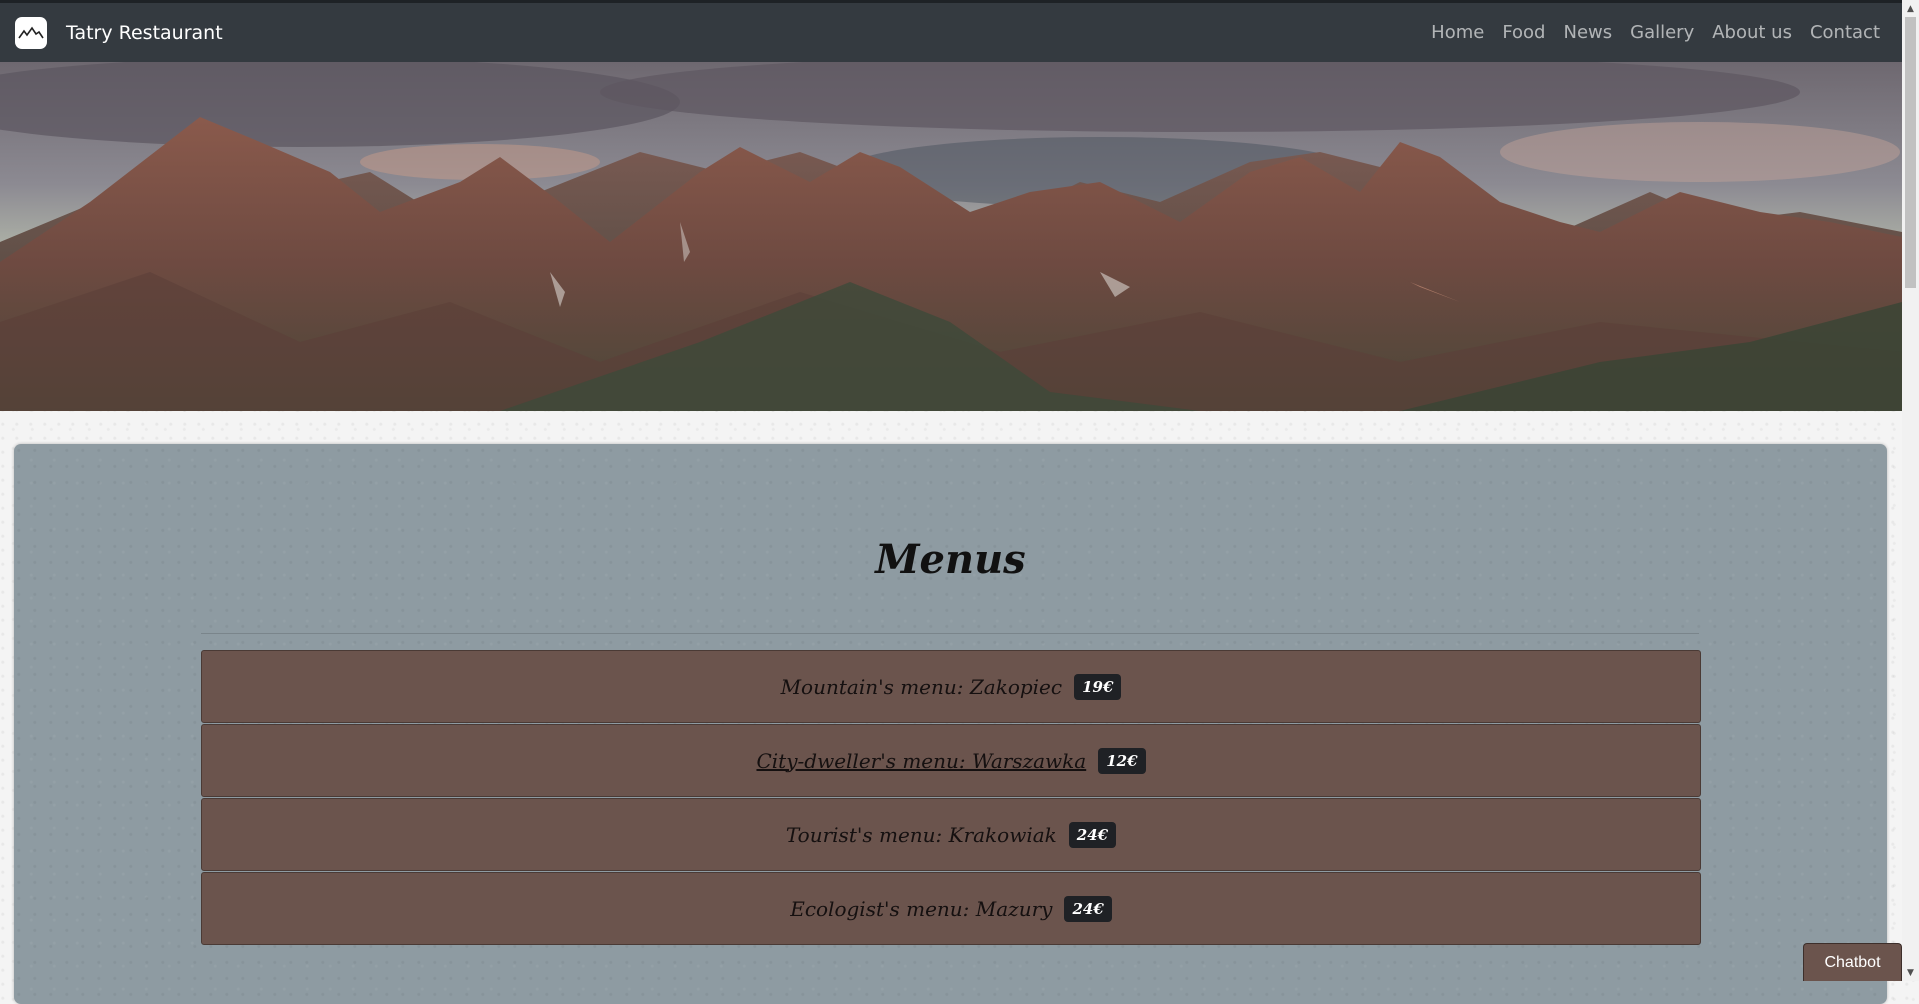  What do you see at coordinates (921, 761) in the screenshot?
I see `menu-item-name: City-dweller's menu: Warszawka` at bounding box center [921, 761].